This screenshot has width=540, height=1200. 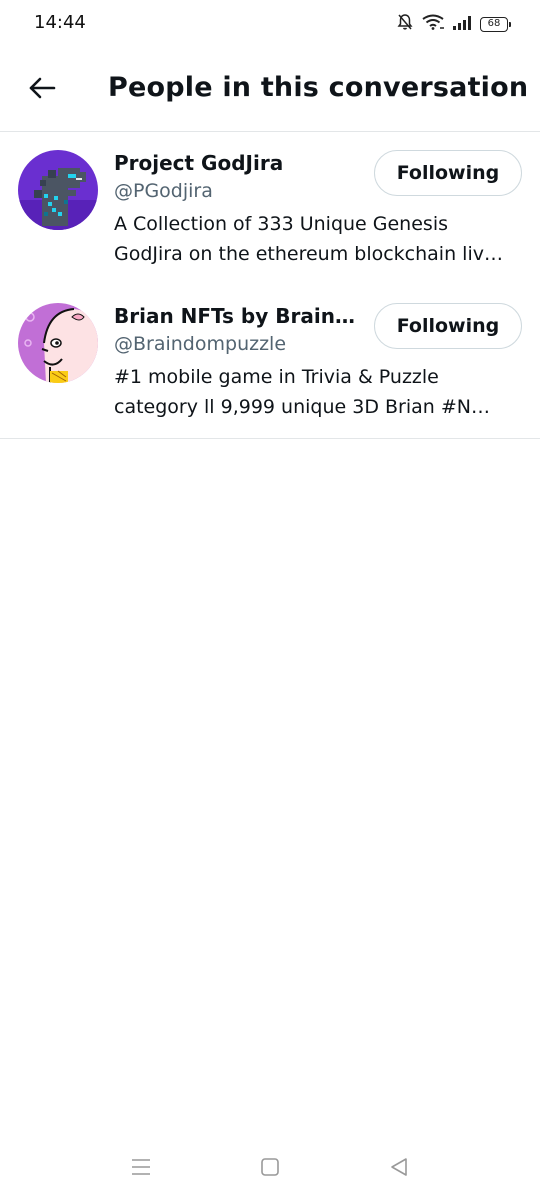 I want to click on status-icons: 68, so click(x=454, y=24).